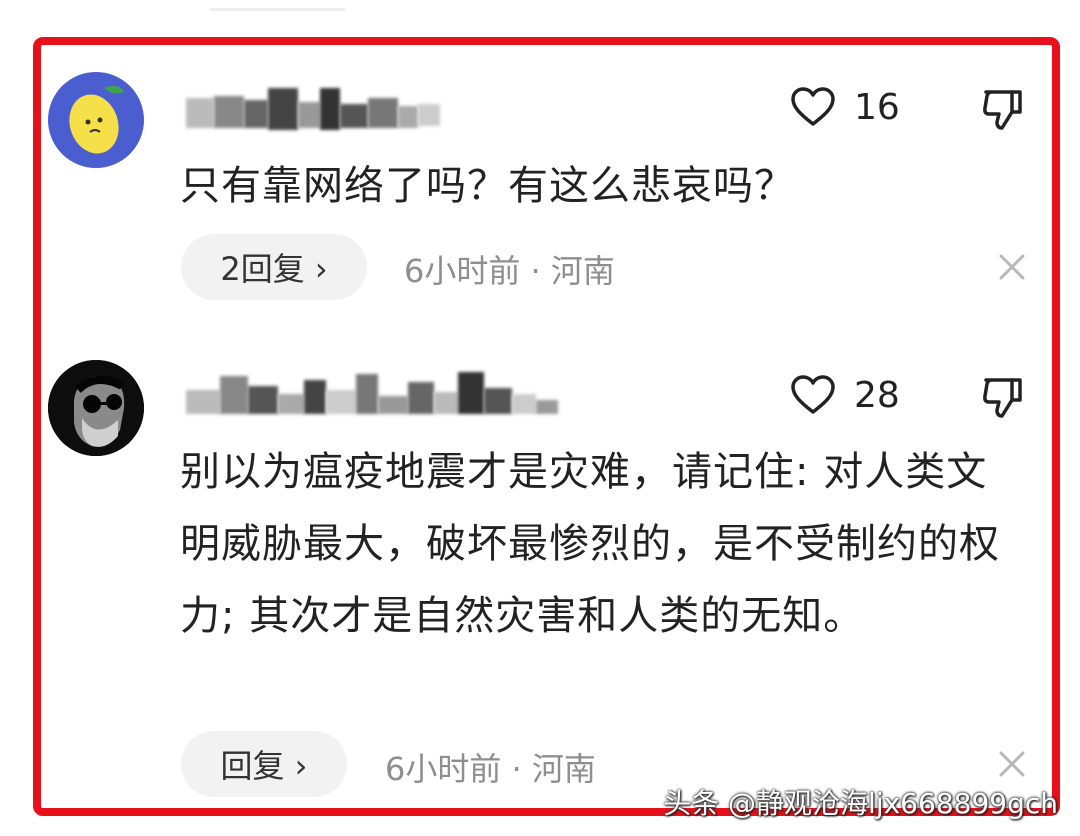 Image resolution: width=1080 pixels, height=836 pixels. I want to click on like-count: 16, so click(877, 107).